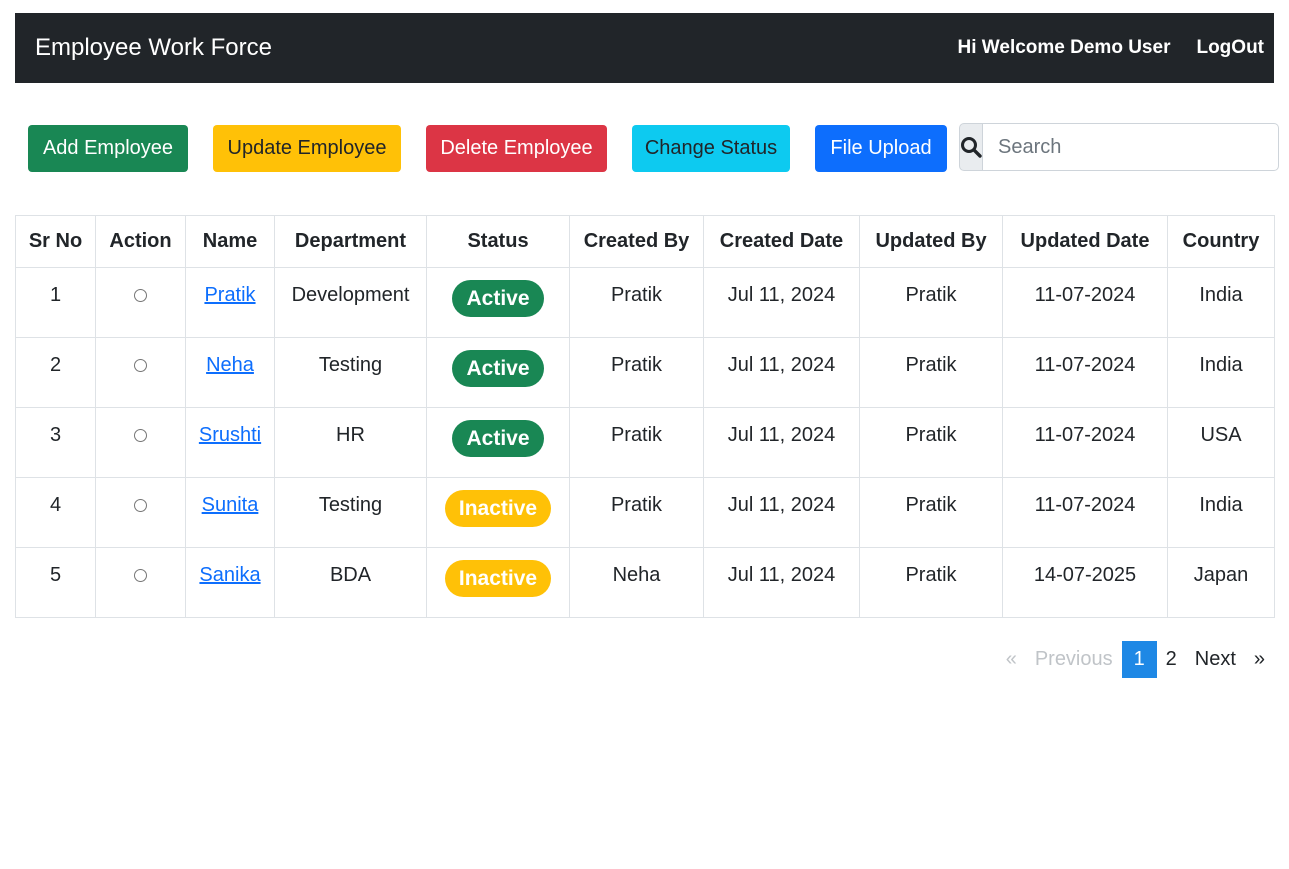 The image size is (1289, 869). Describe the element at coordinates (1215, 659) in the screenshot. I see `next-page-button: Next` at that location.